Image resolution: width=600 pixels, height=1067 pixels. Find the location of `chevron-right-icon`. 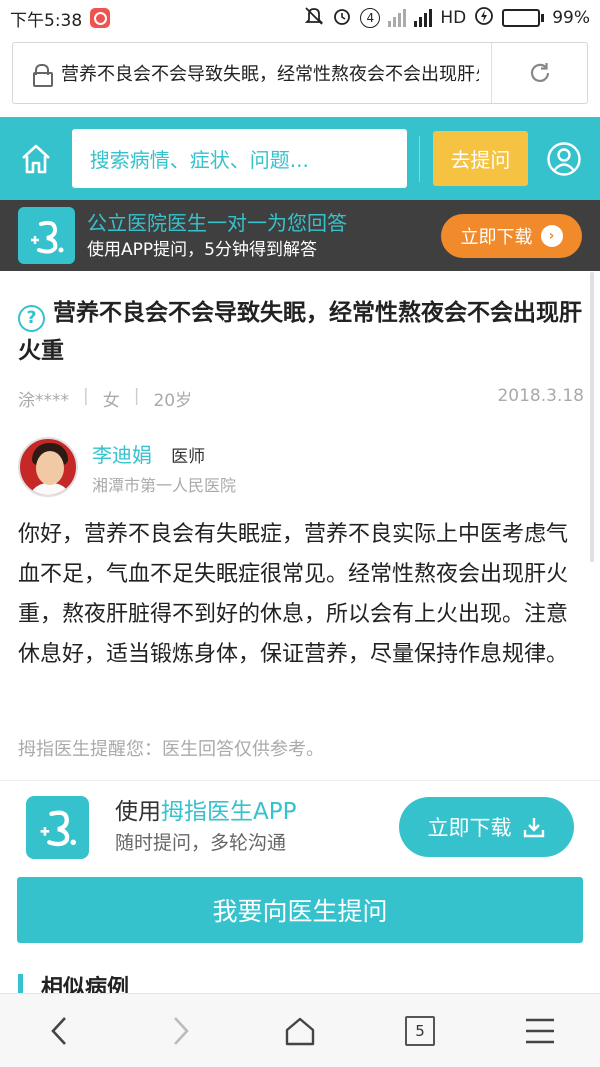

chevron-right-icon is located at coordinates (181, 1030).